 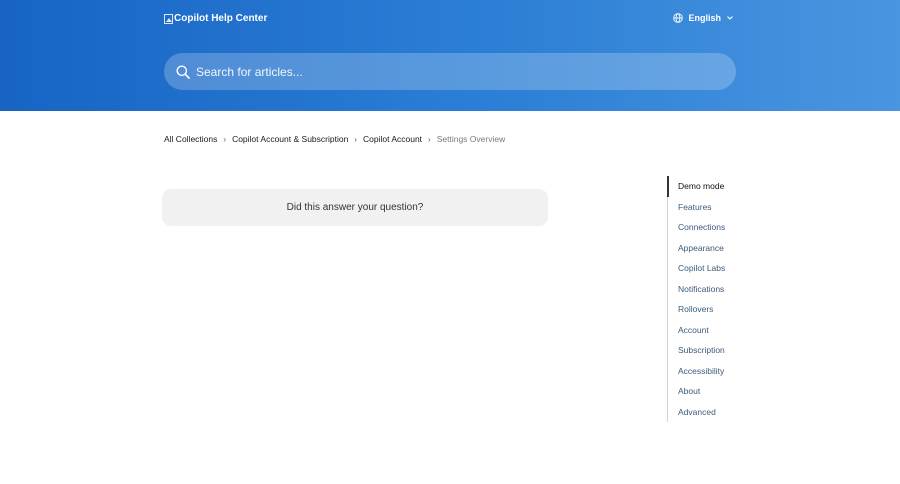 I want to click on feedback-question: Did this answer your question?, so click(x=355, y=207).